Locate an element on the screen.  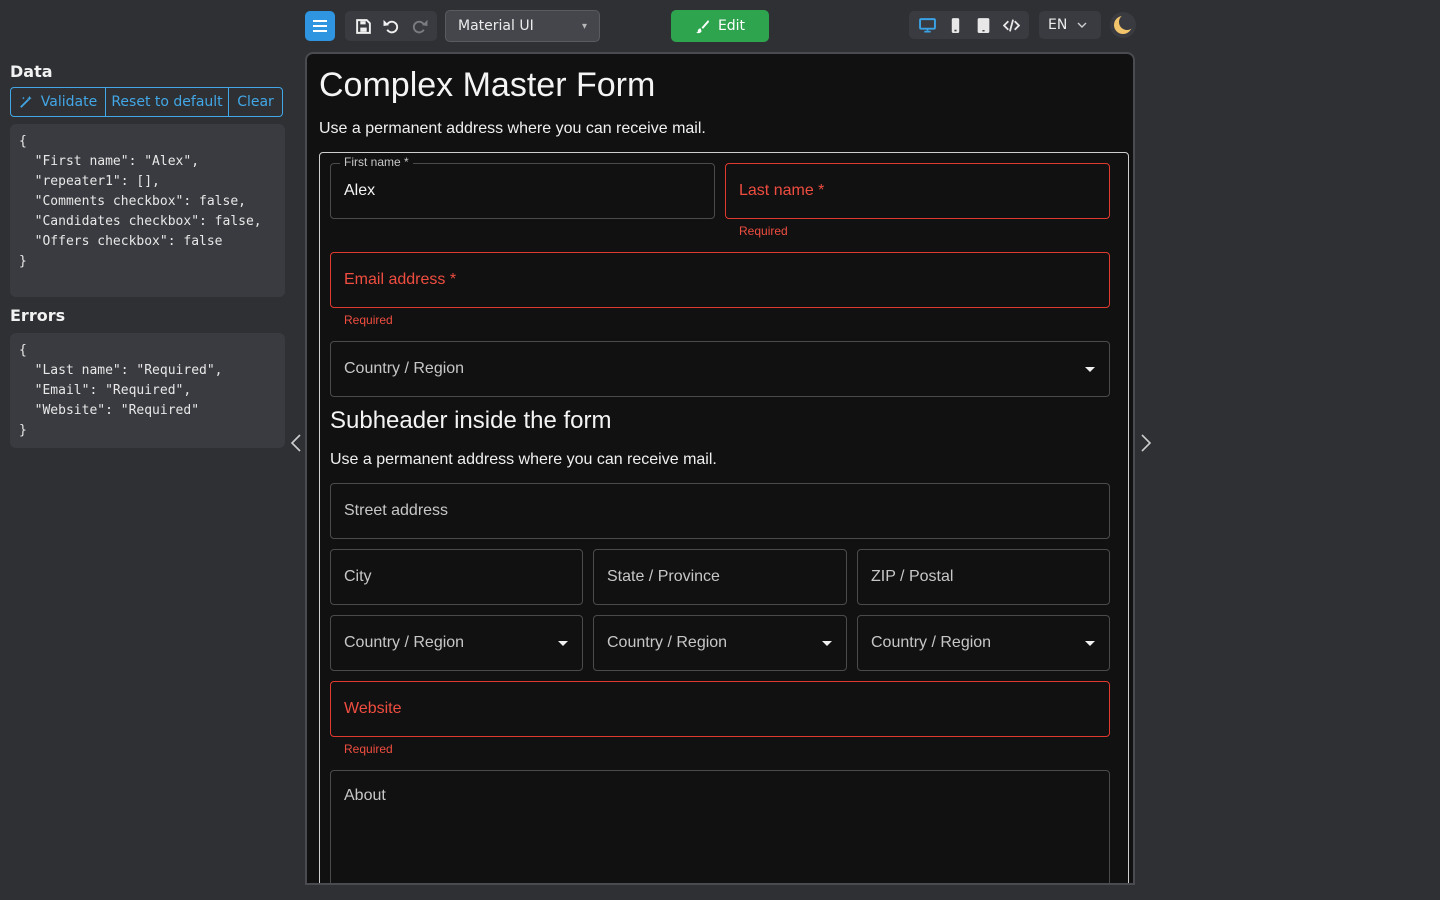
country-region-label-2: Country / Region is located at coordinates (667, 642).